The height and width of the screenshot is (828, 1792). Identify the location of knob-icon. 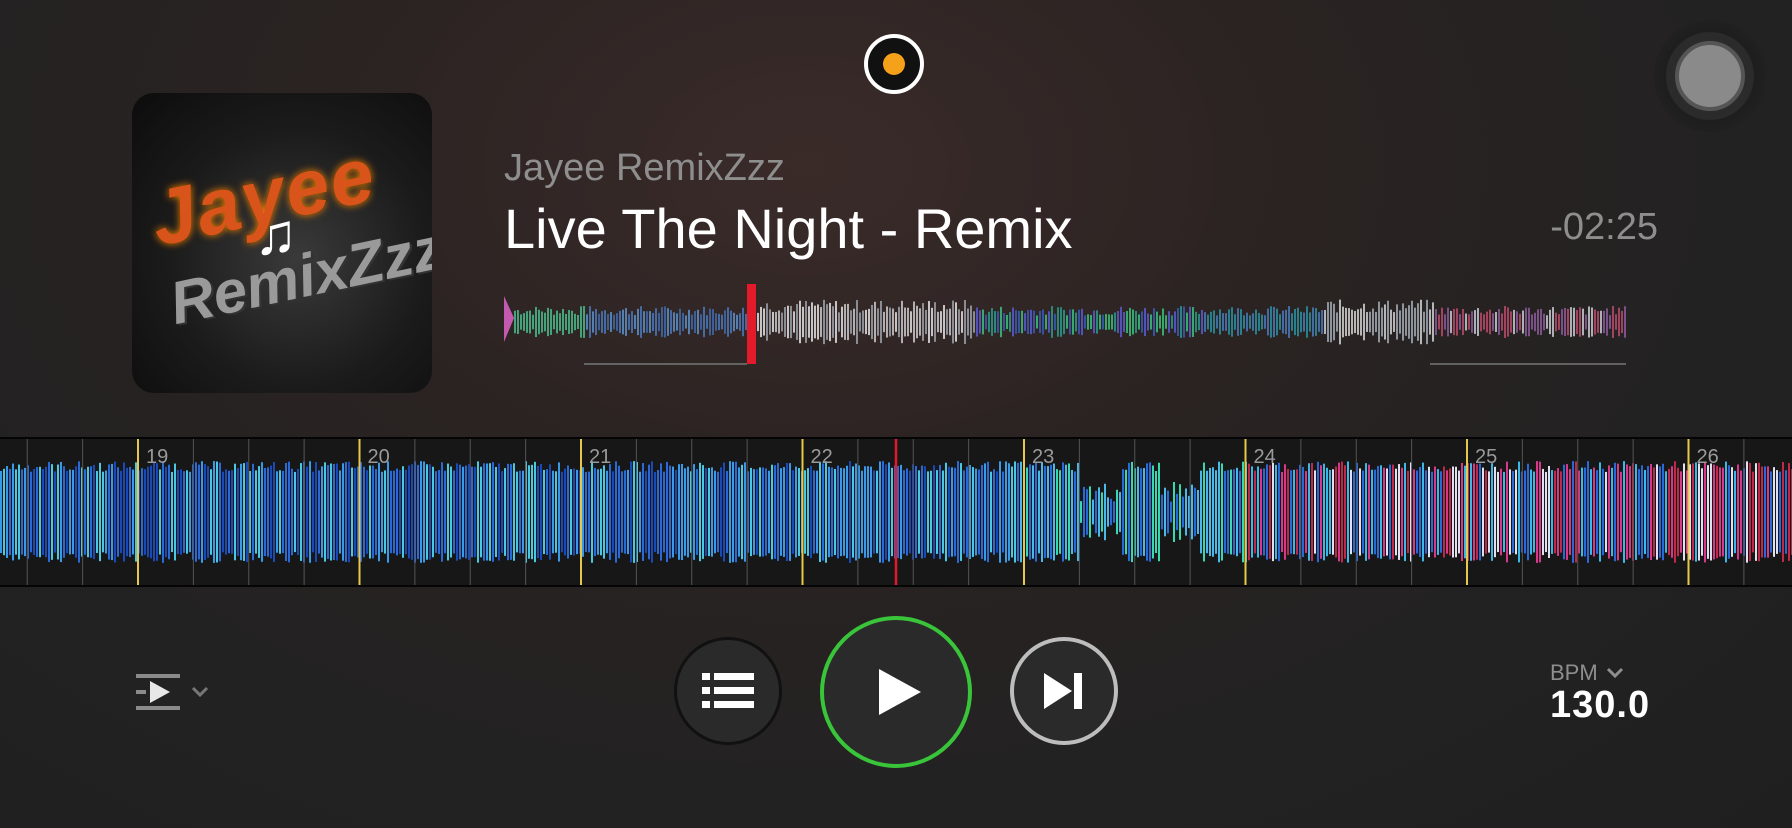
(1710, 76).